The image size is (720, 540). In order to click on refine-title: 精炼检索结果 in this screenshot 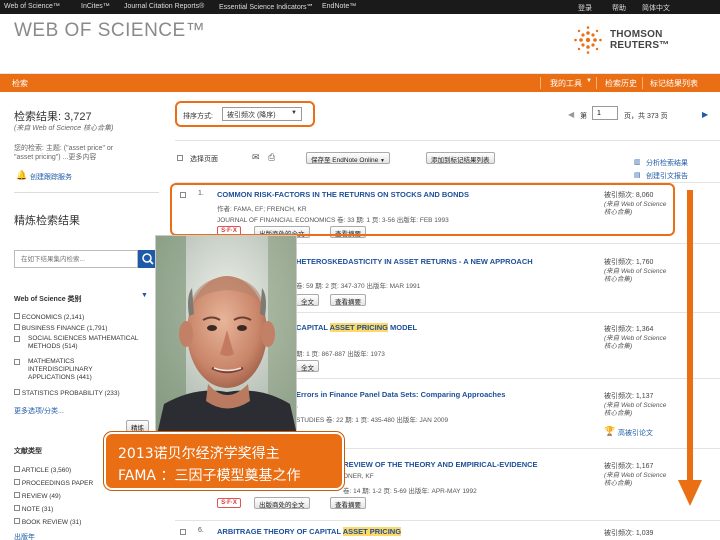, I will do `click(47, 221)`.